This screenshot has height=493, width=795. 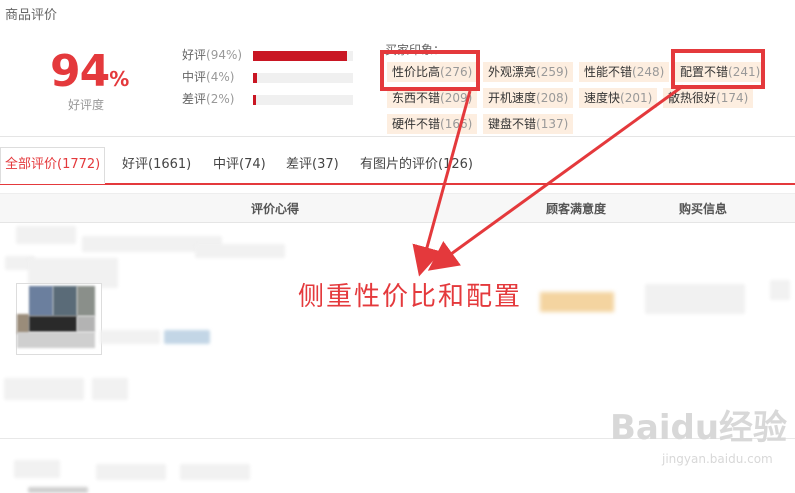 I want to click on blurred-username, so click(x=37, y=469).